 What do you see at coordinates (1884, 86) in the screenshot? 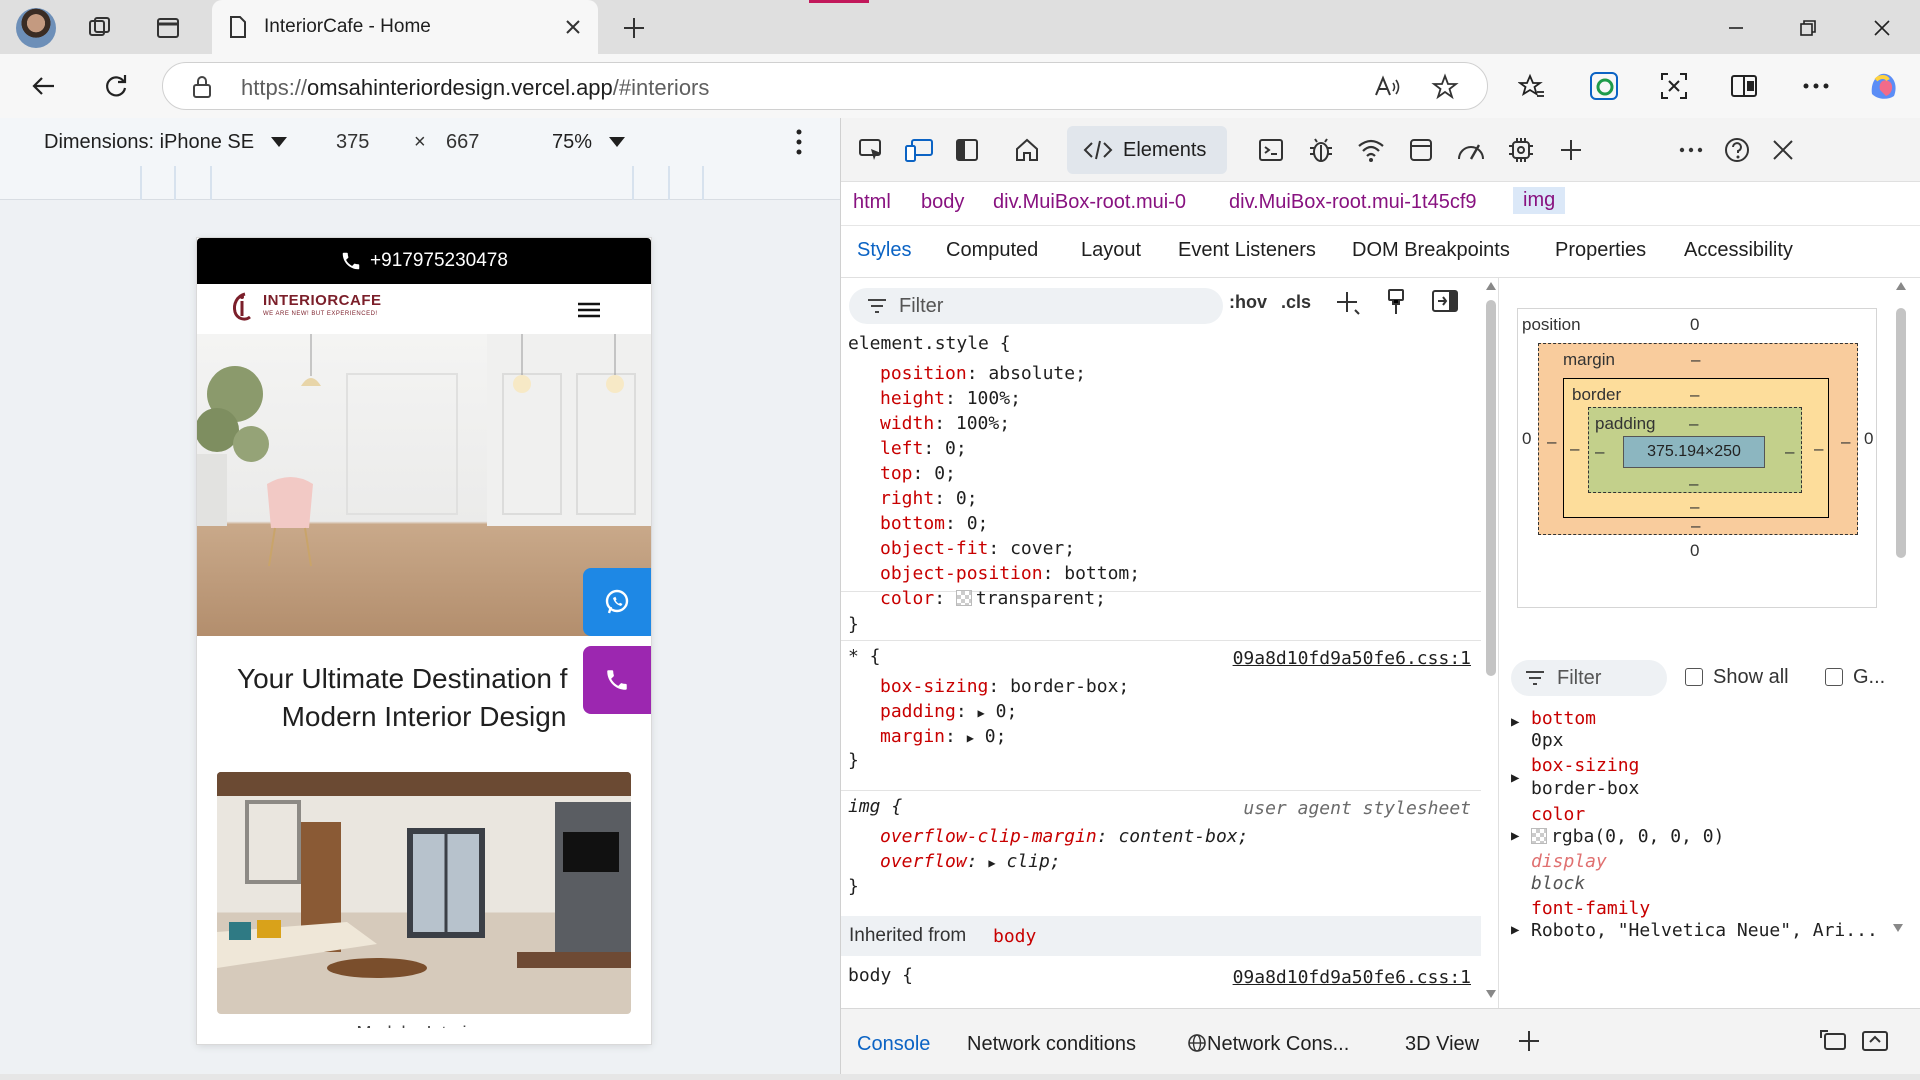
I see `copilot-icon` at bounding box center [1884, 86].